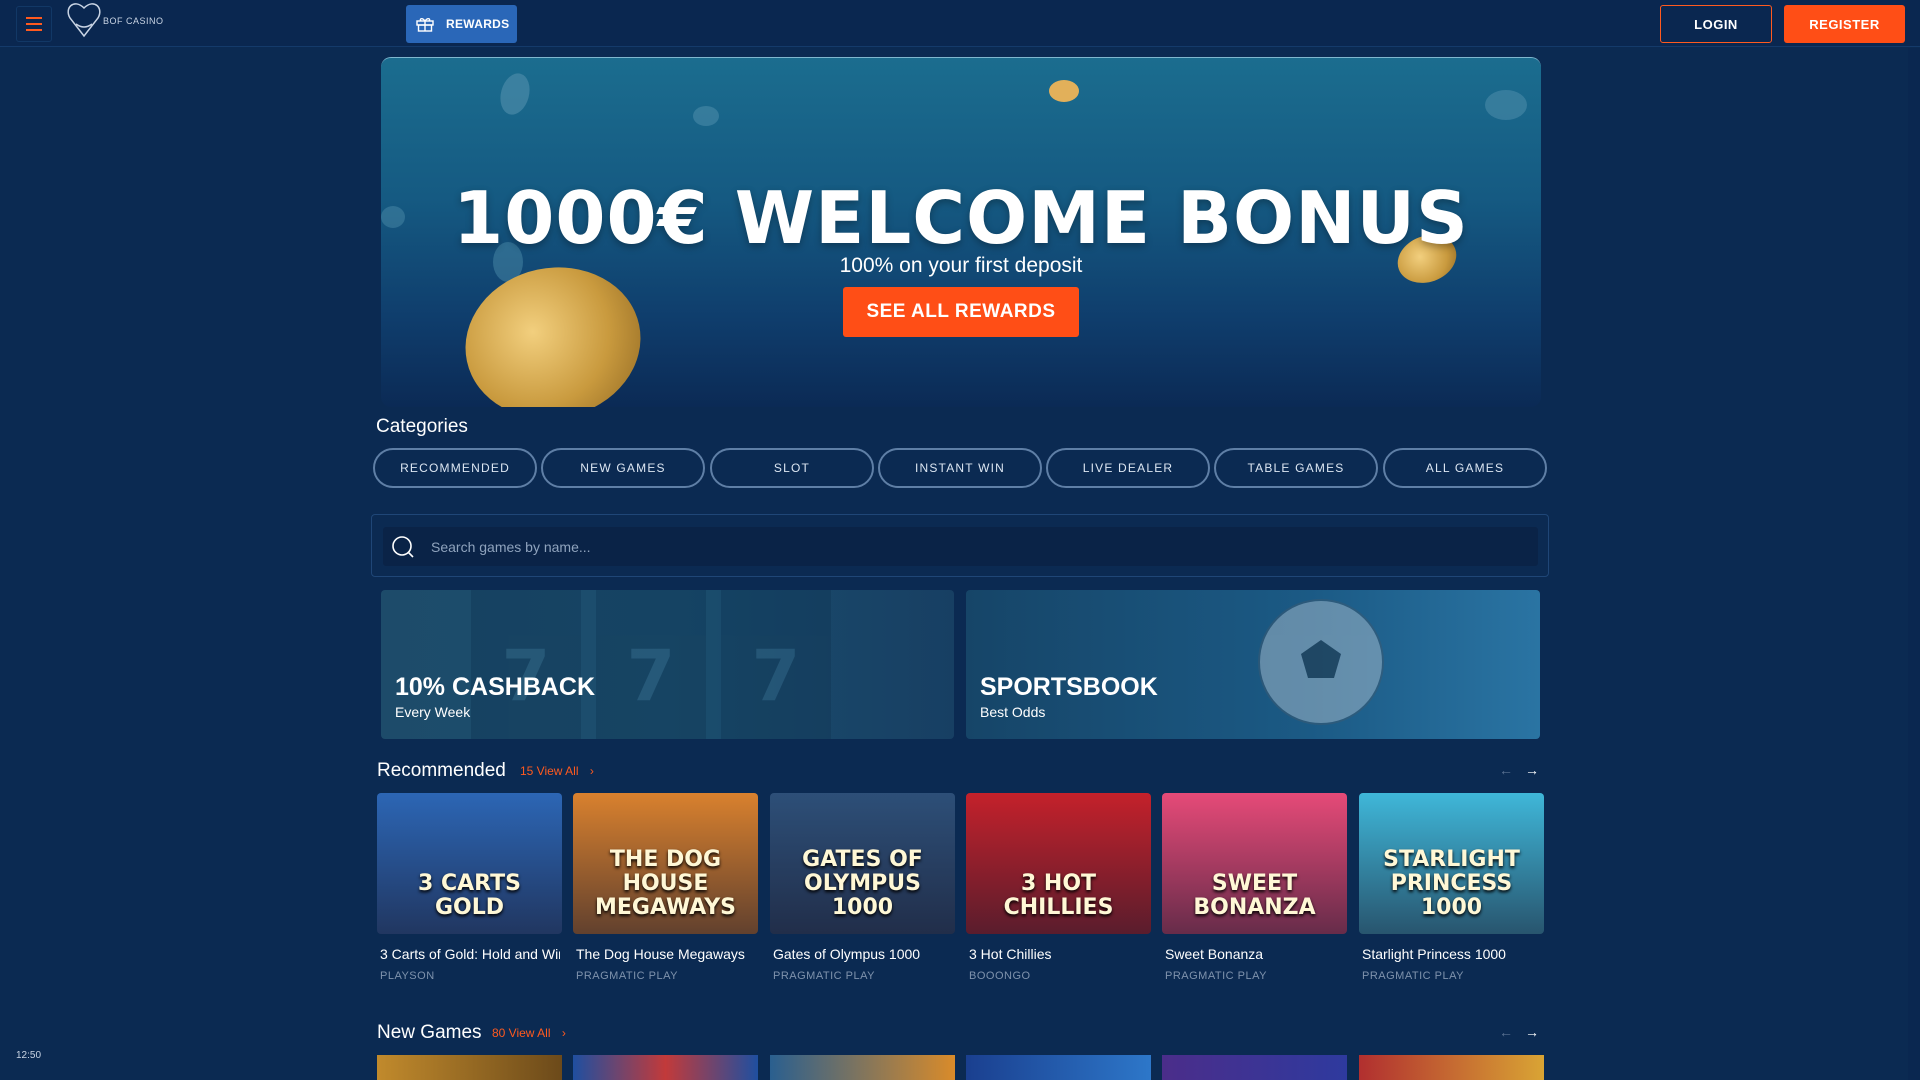 Image resolution: width=1920 pixels, height=1080 pixels. I want to click on promo-subtitle: Best Odds, so click(1013, 712).